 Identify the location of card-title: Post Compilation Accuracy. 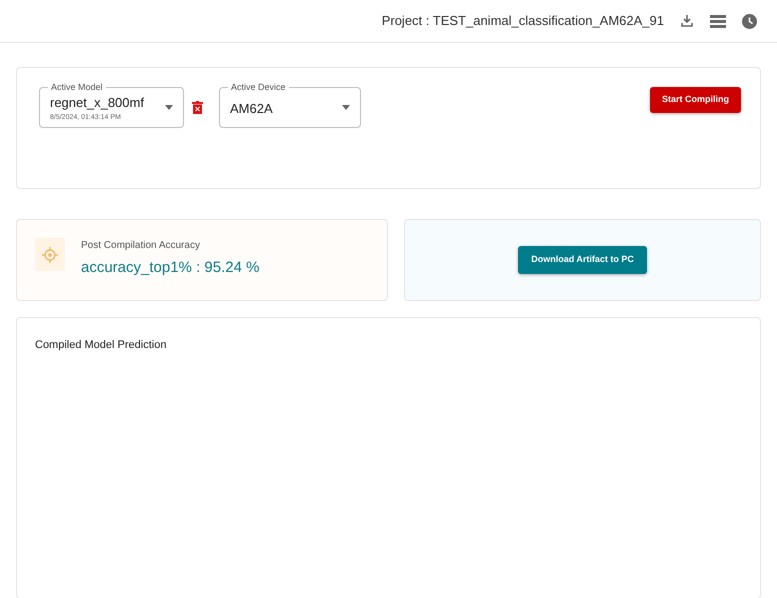
(141, 246).